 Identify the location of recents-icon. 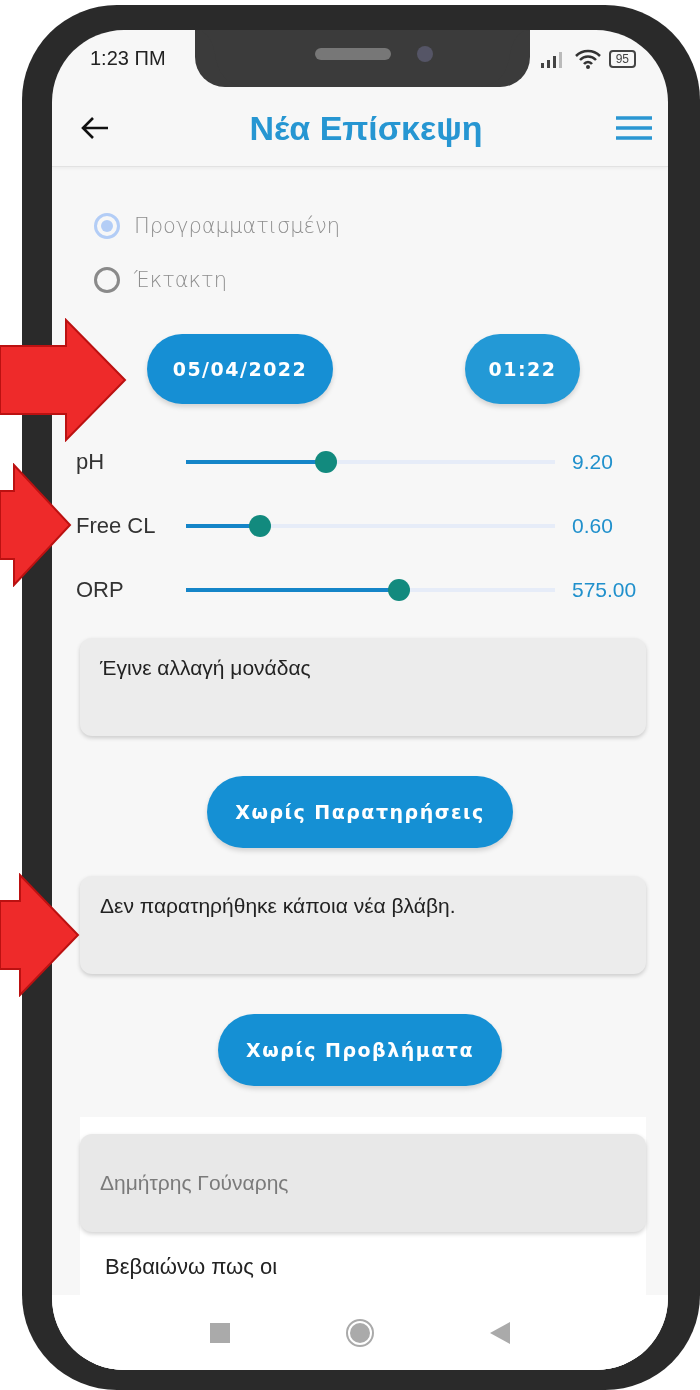
(220, 1332).